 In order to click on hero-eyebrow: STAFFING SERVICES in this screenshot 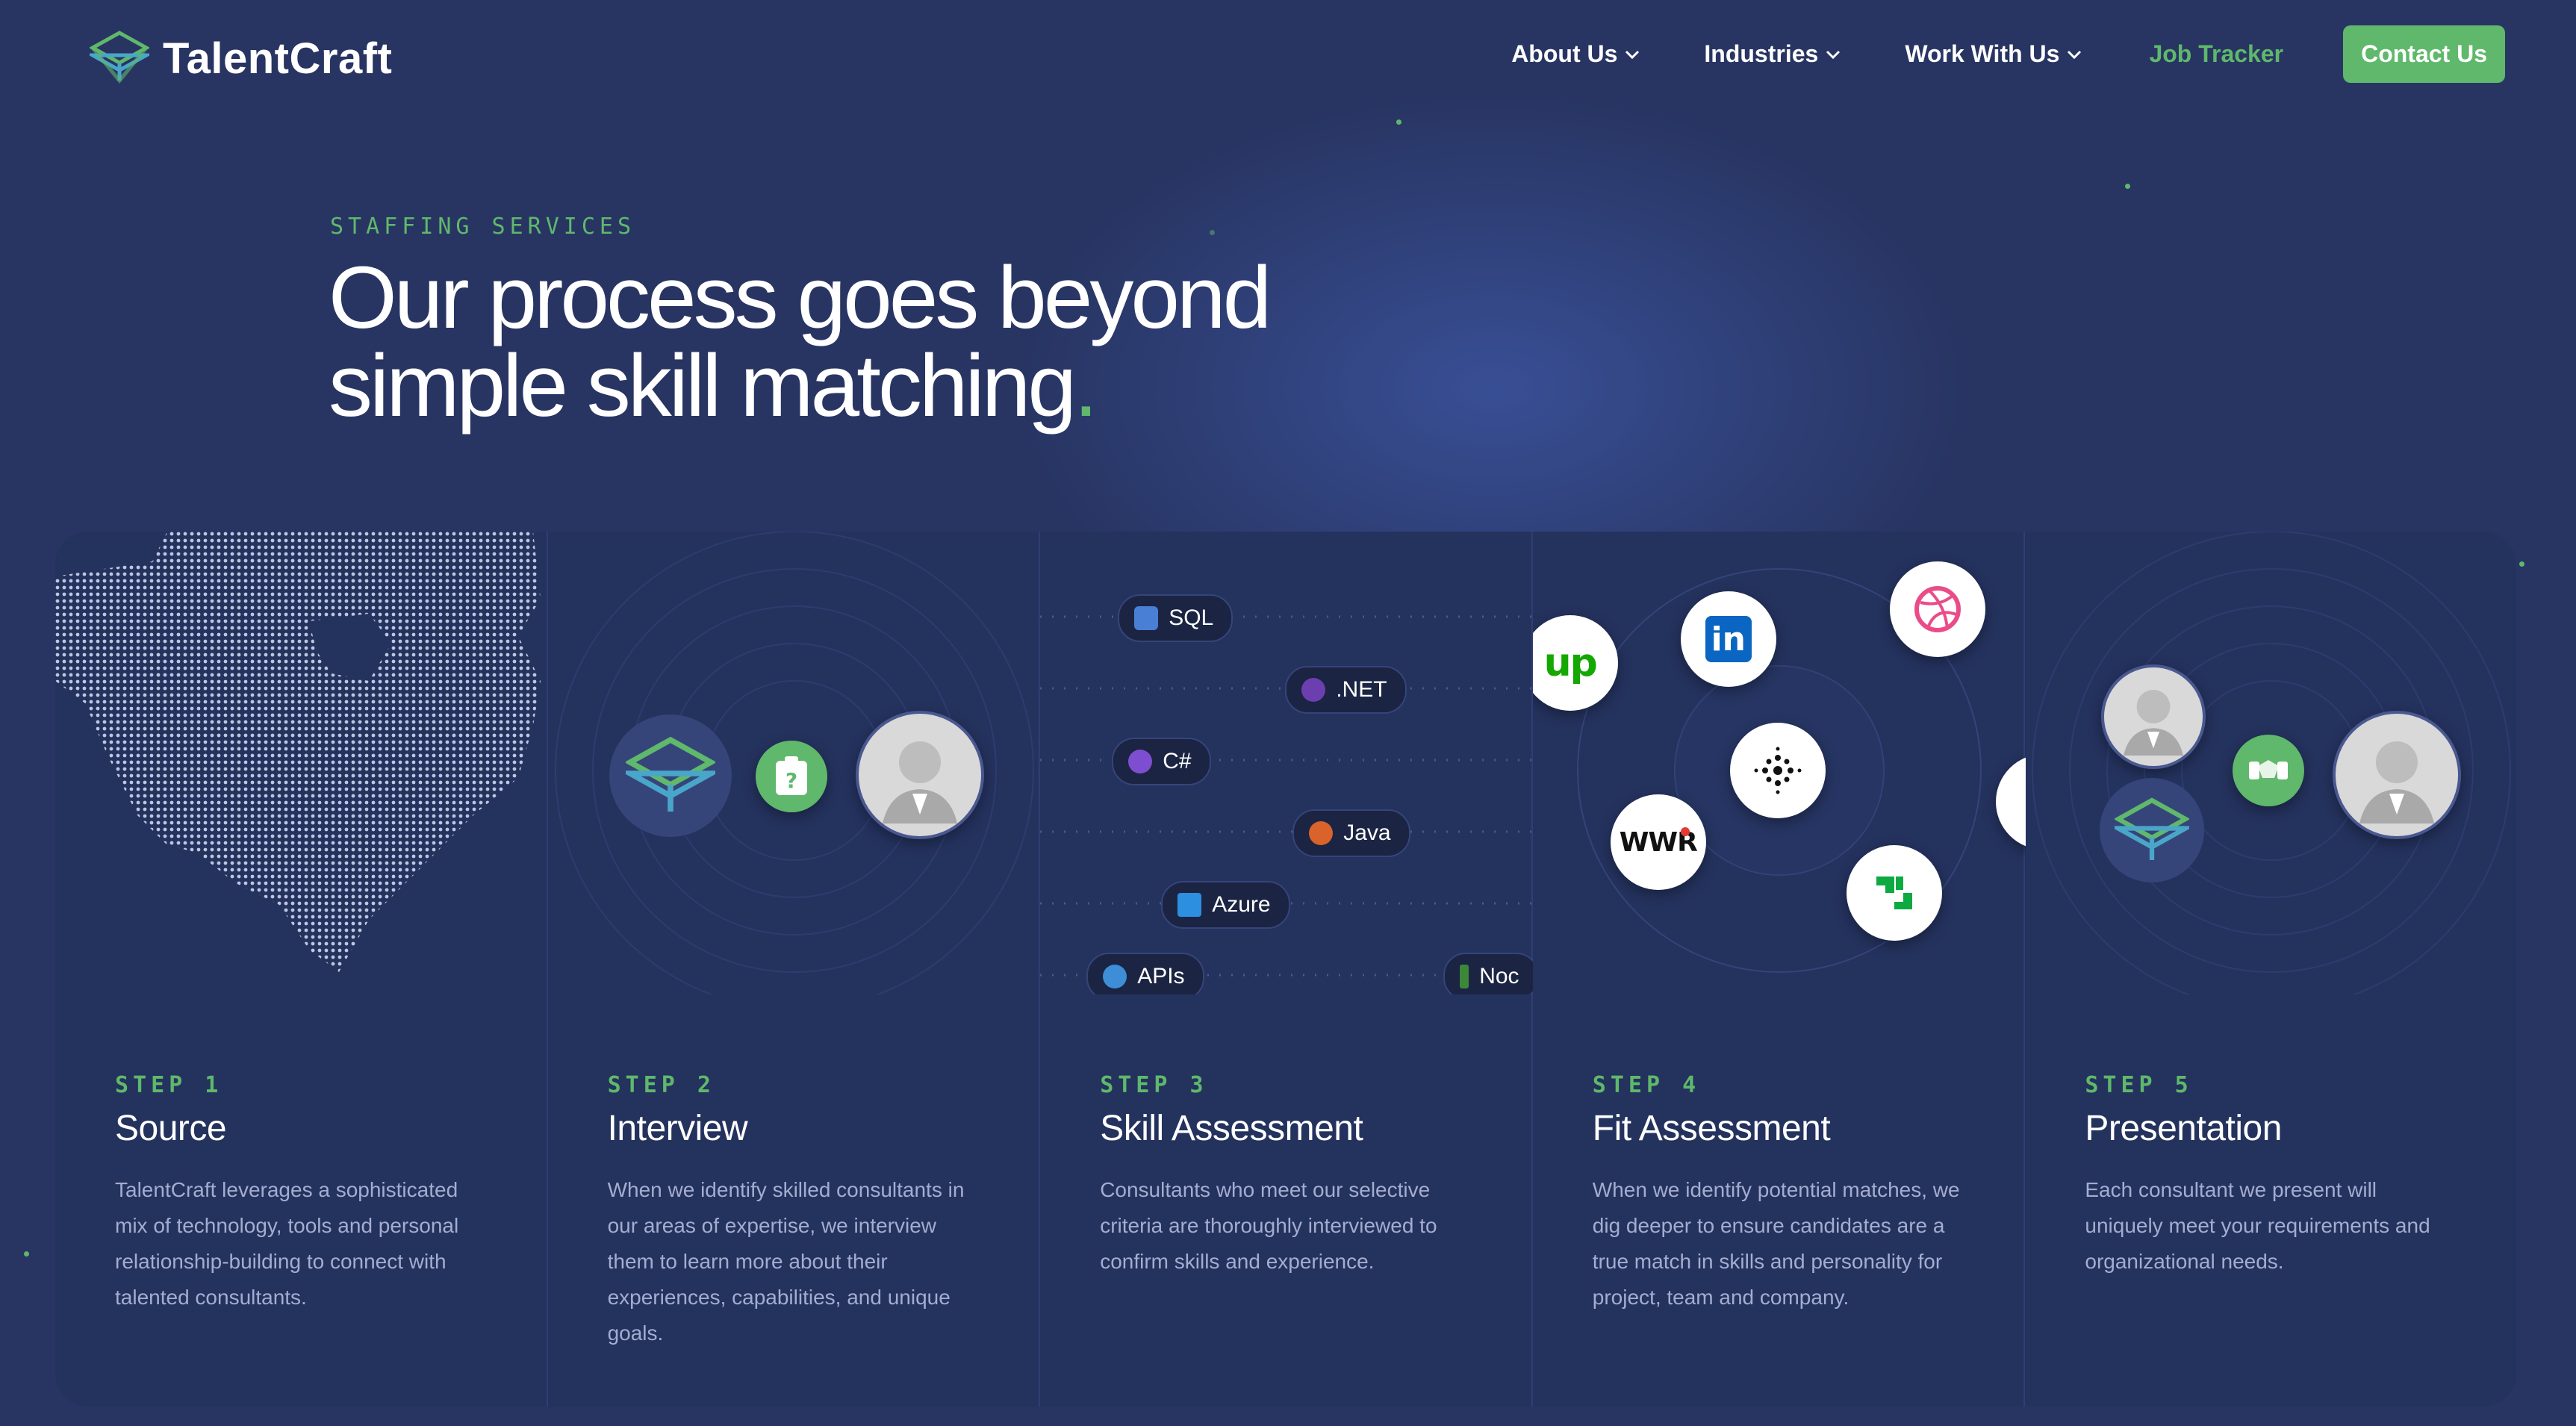, I will do `click(483, 227)`.